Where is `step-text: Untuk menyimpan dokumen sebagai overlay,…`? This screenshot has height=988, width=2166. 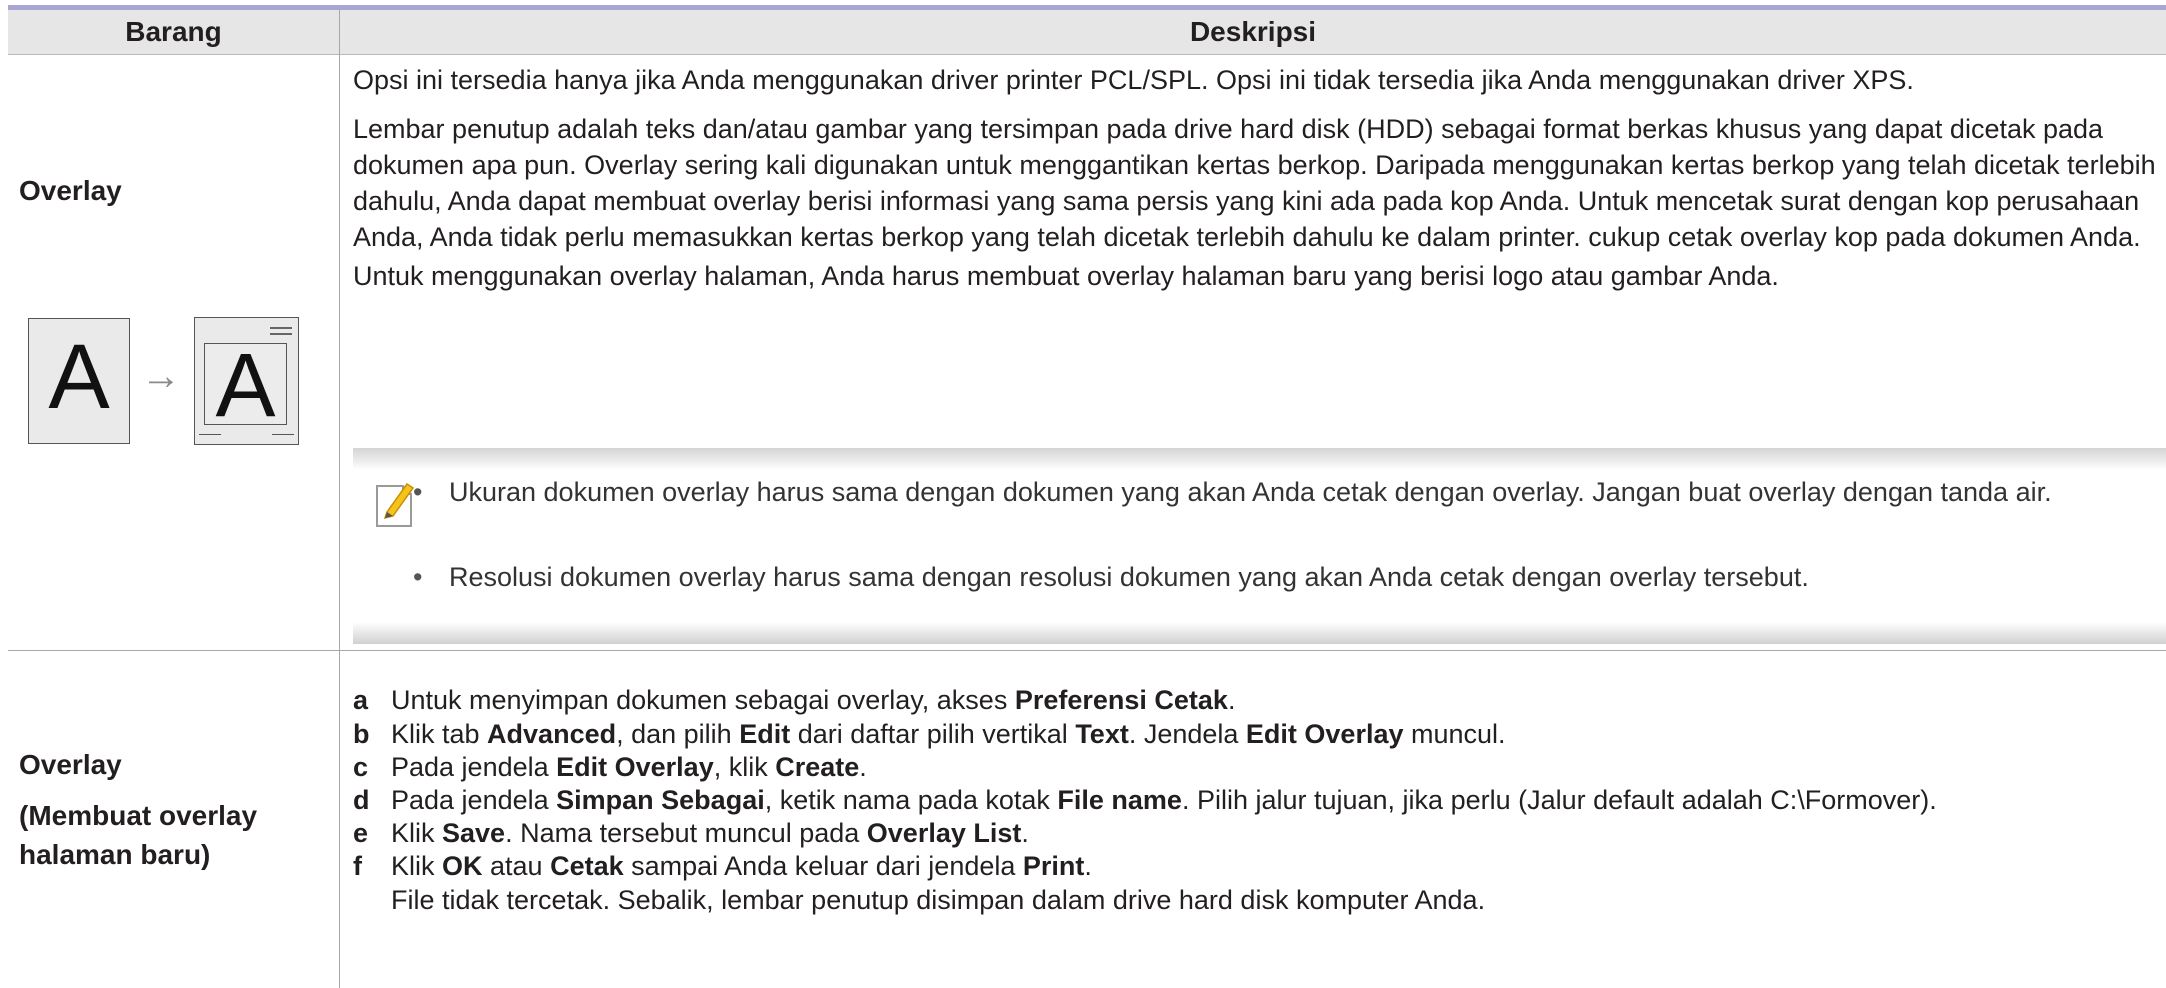
step-text: Untuk menyimpan dokumen sebagai overlay,… is located at coordinates (813, 700).